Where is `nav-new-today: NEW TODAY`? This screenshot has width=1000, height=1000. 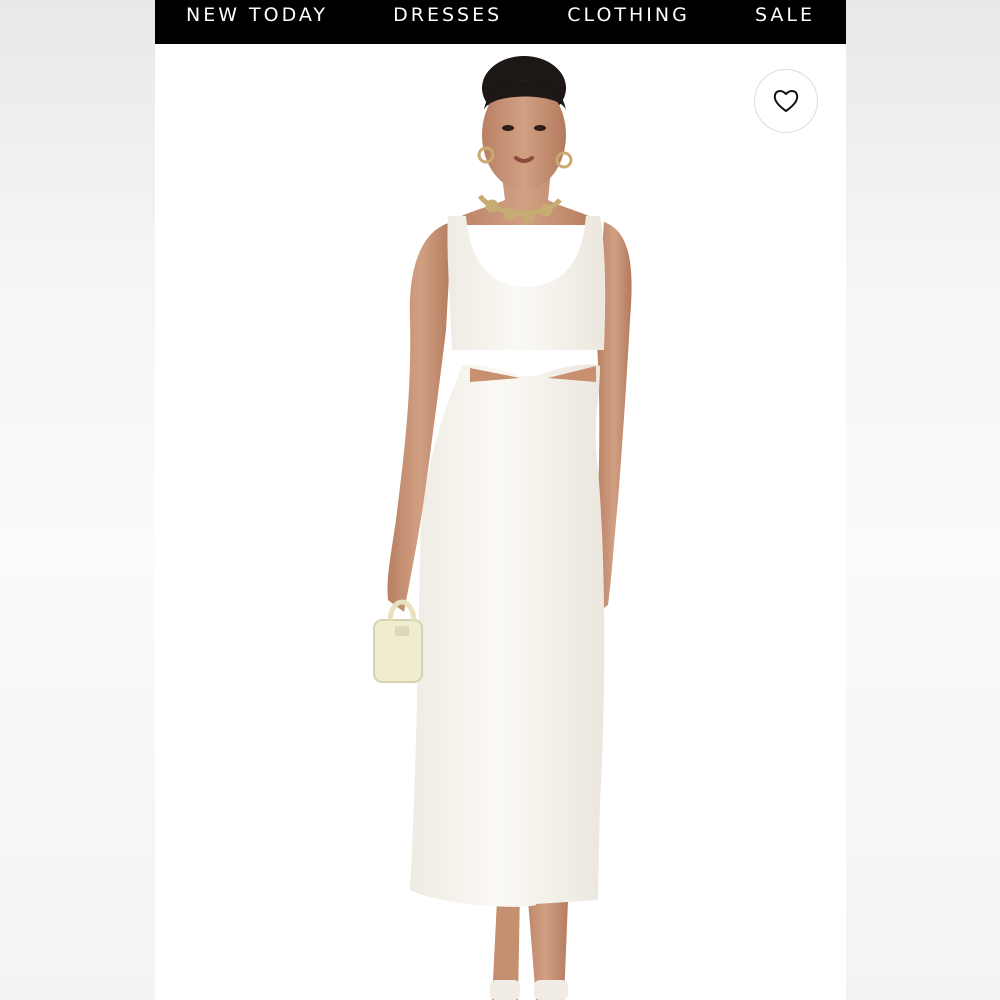
nav-new-today: NEW TODAY is located at coordinates (257, 15).